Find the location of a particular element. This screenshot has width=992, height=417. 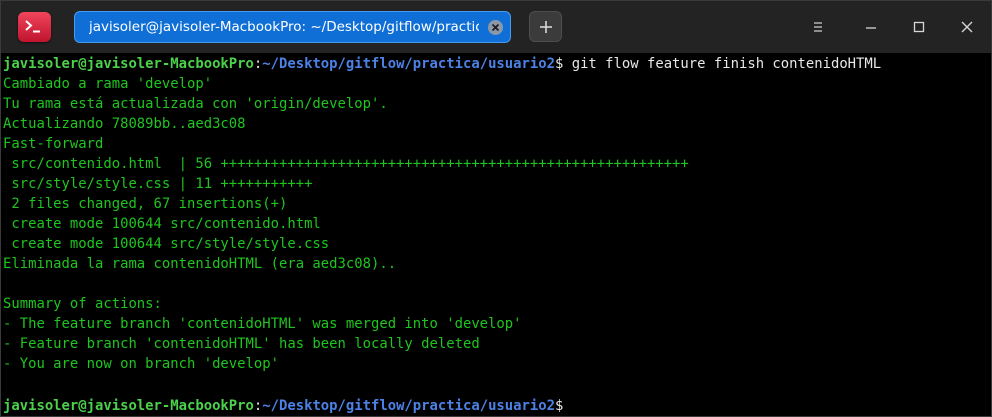

output-line: create mode 100644 src/contenido.html is located at coordinates (162, 224).